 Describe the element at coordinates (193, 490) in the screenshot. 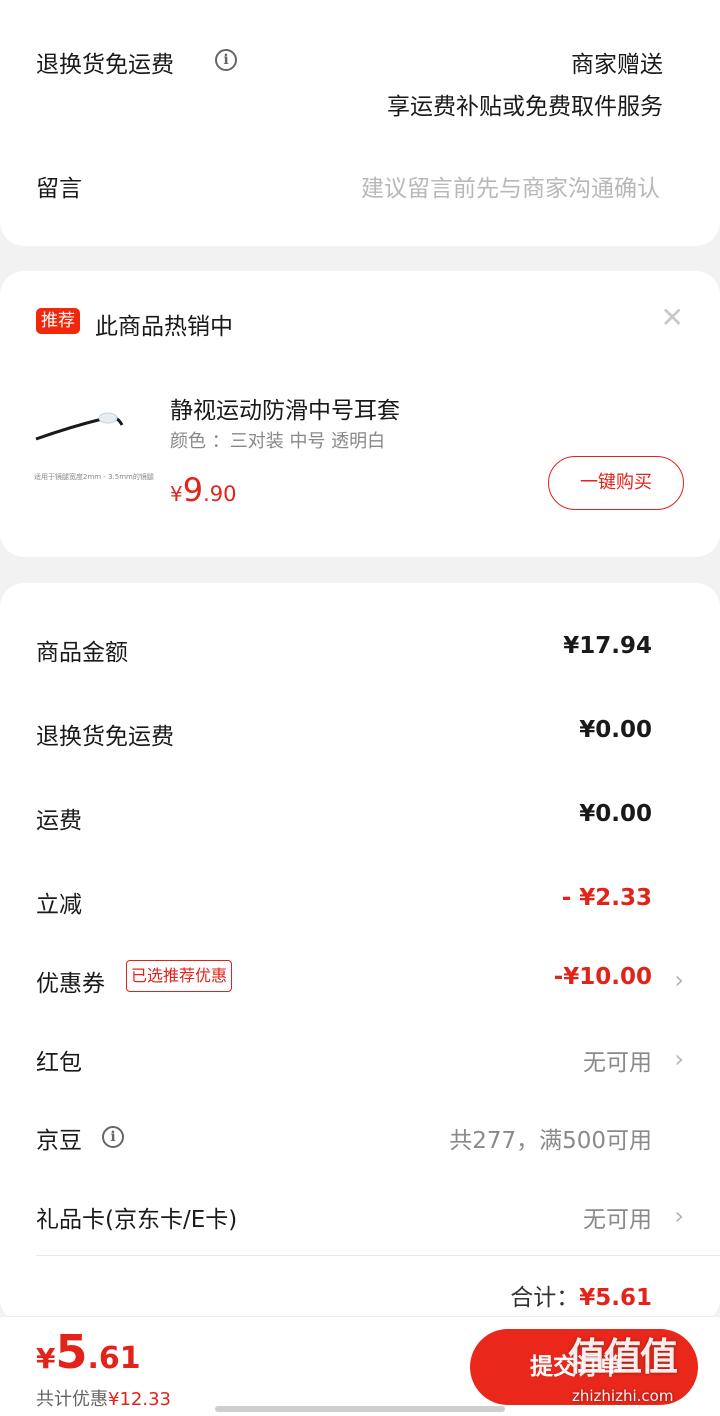

I see `price-integer: 9` at that location.